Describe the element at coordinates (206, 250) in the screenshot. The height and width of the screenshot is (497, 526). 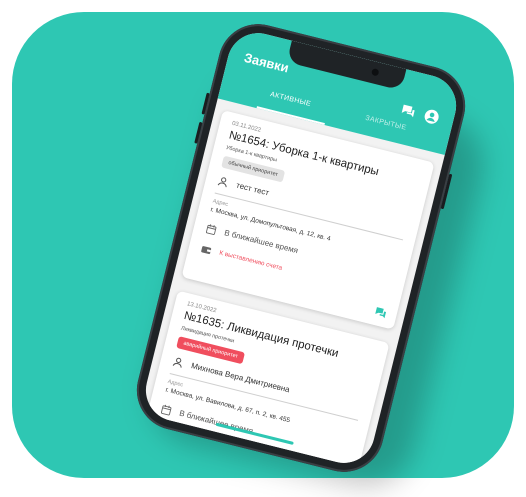
I see `wallet-icon` at that location.